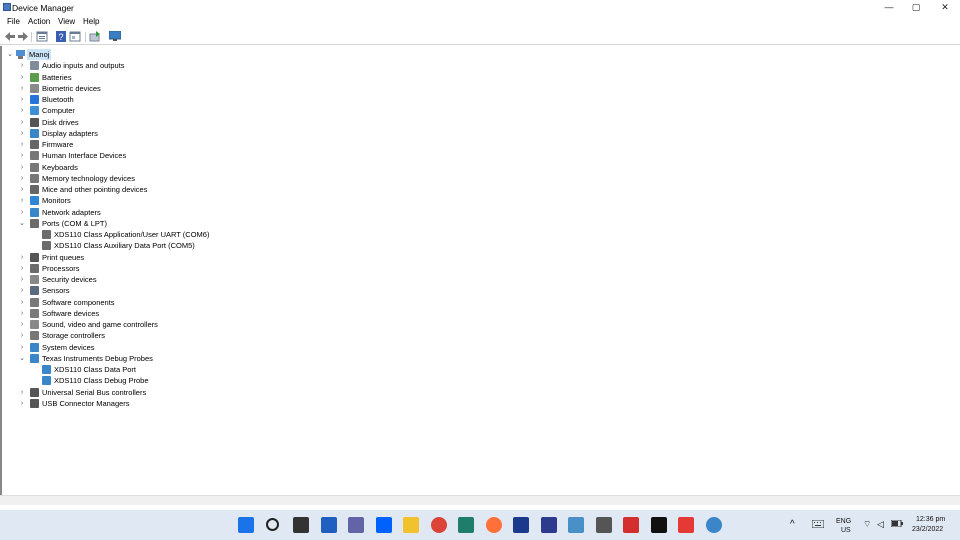 This screenshot has width=960, height=540. Describe the element at coordinates (115, 36) in the screenshot. I see `monitor-icon` at that location.